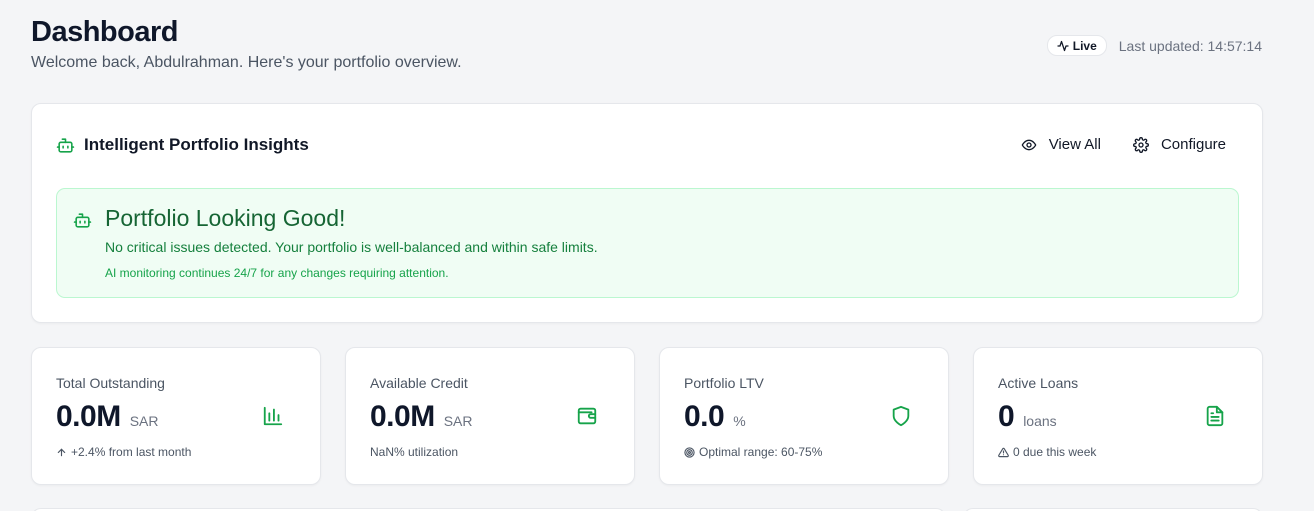  I want to click on stat-foot: 0 due this week, so click(1047, 452).